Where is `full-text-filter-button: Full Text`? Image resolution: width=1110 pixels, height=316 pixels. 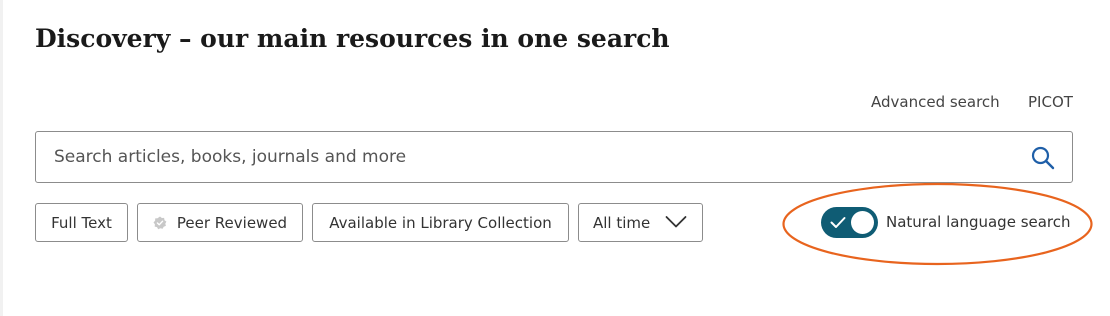 full-text-filter-button: Full Text is located at coordinates (81, 222).